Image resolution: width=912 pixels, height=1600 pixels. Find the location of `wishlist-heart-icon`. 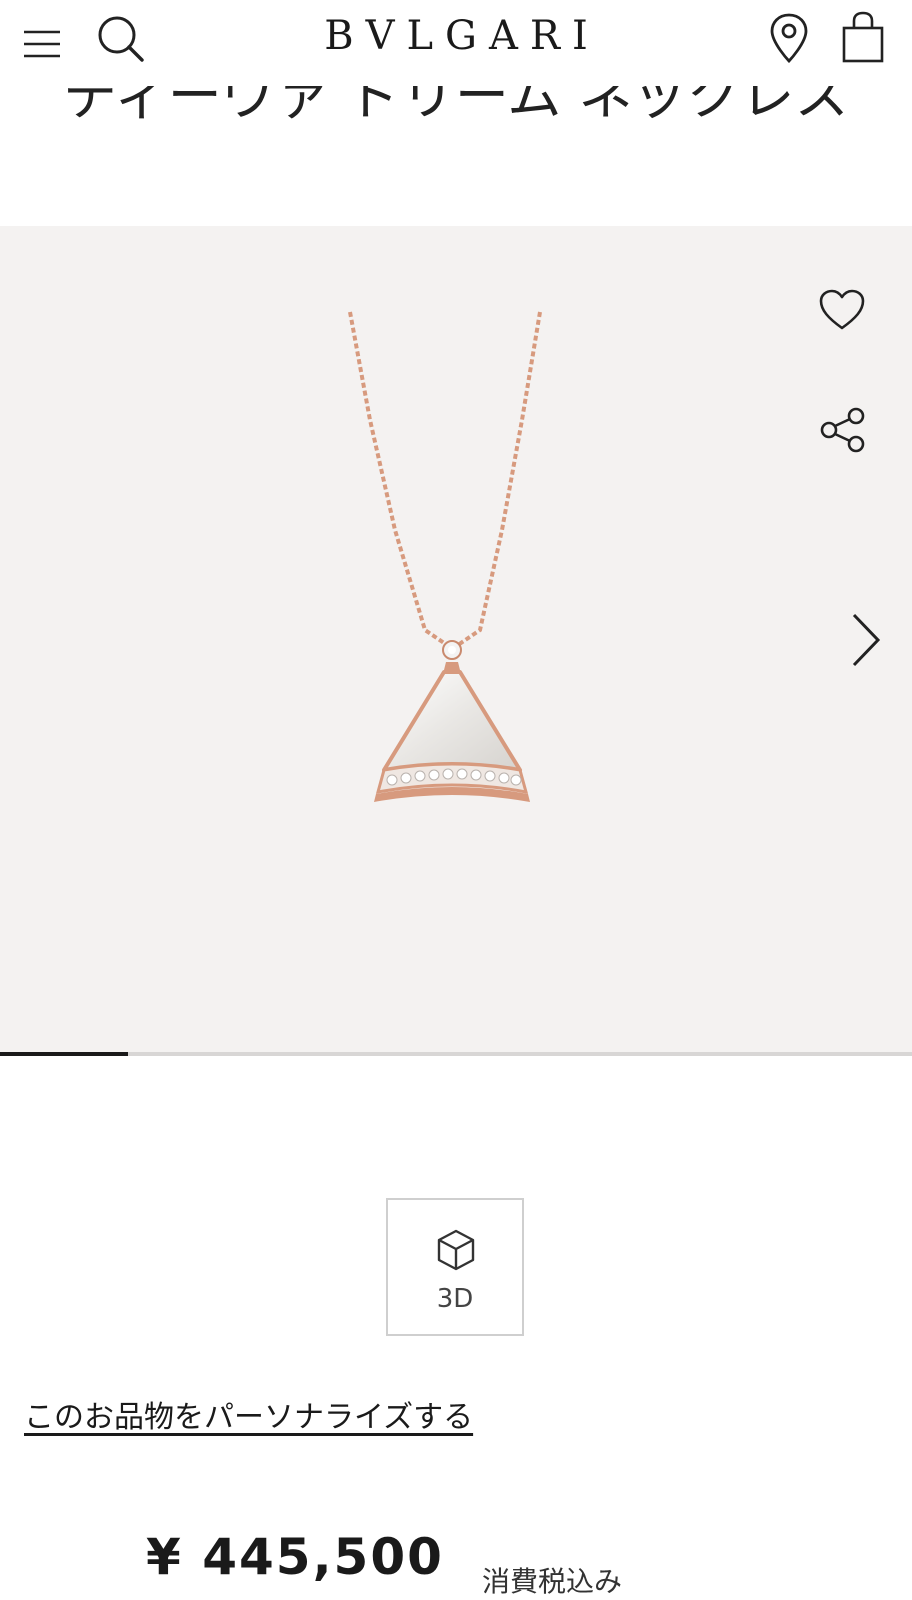

wishlist-heart-icon is located at coordinates (842, 310).